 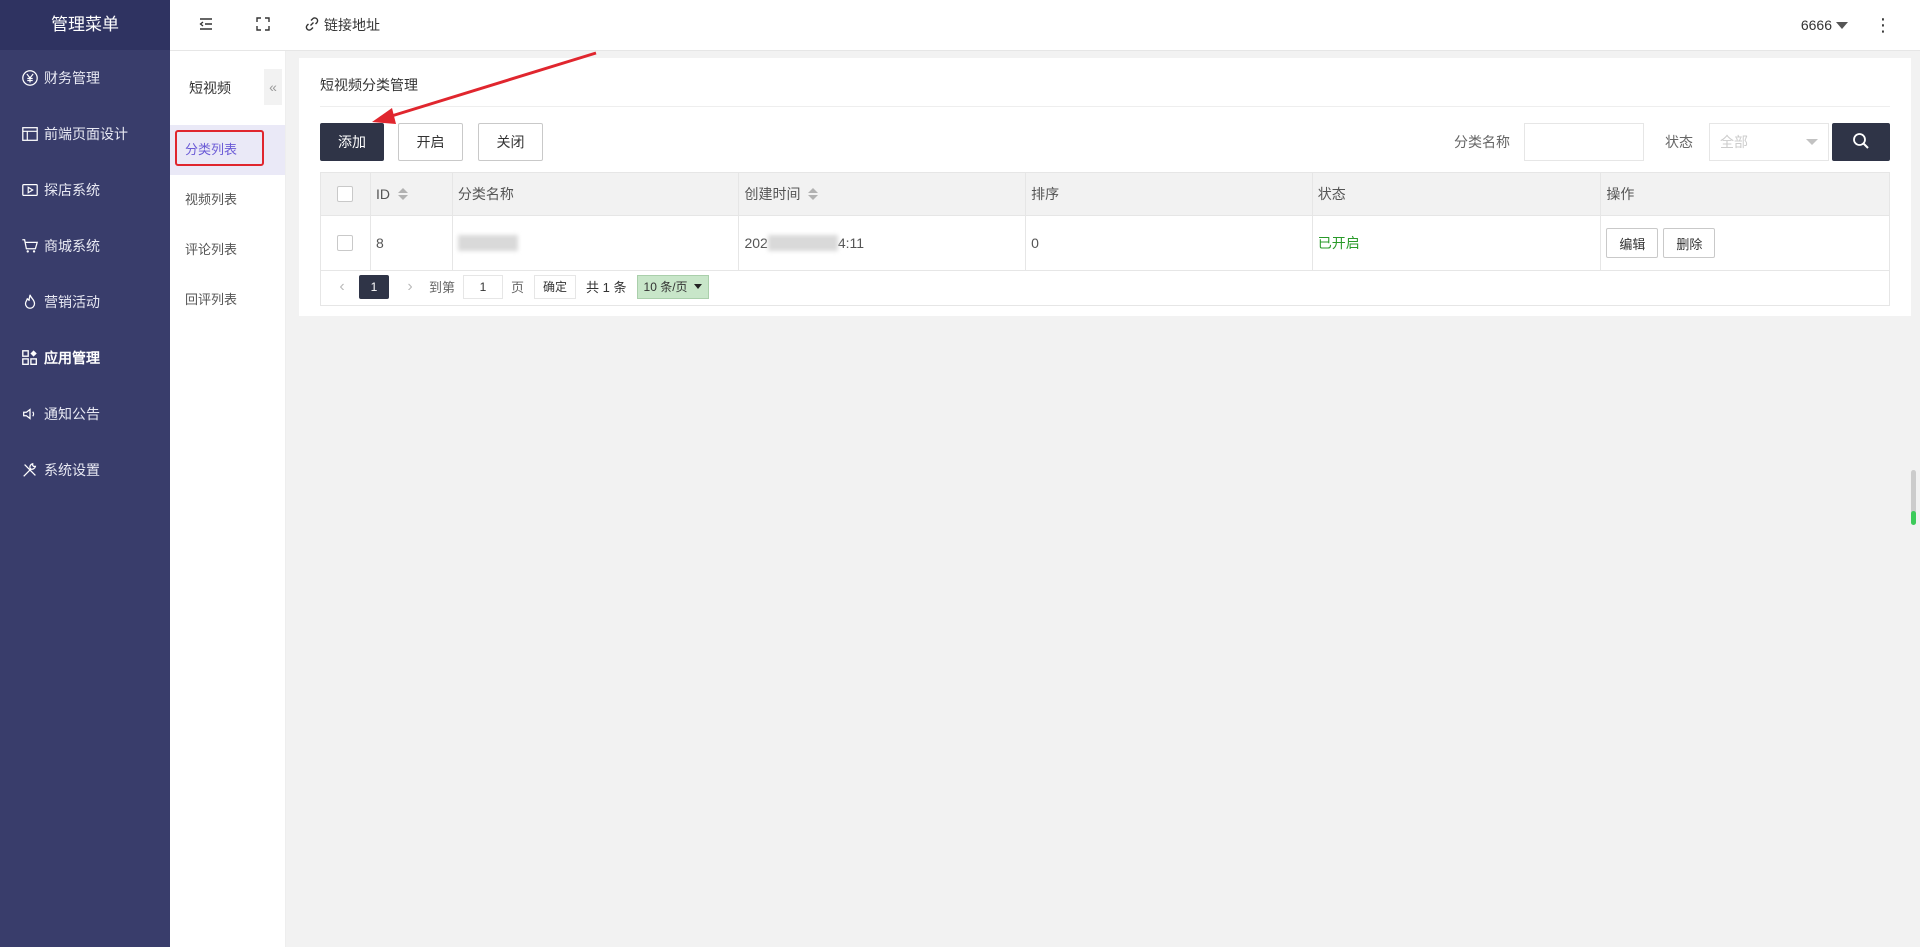 What do you see at coordinates (30, 414) in the screenshot?
I see `speaker-icon` at bounding box center [30, 414].